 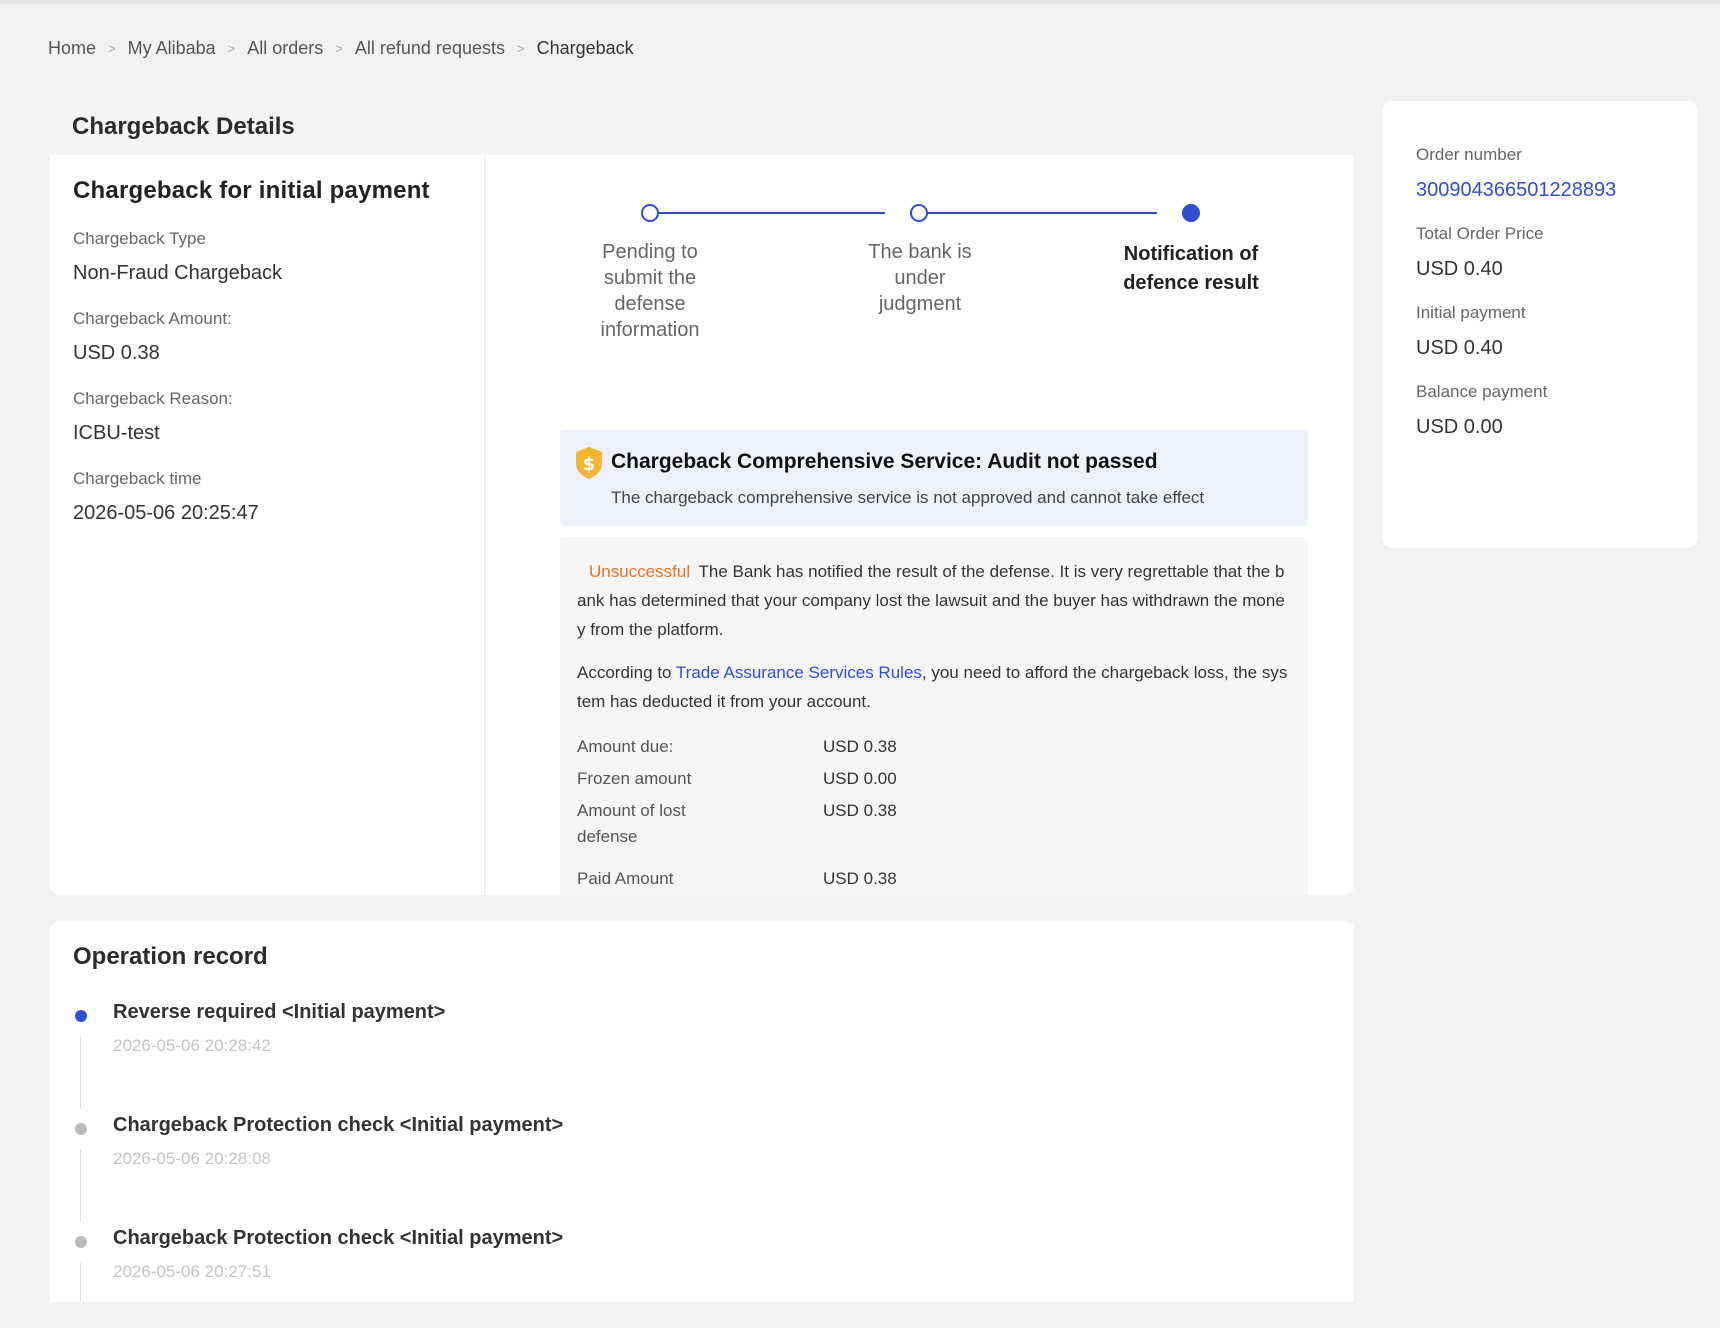 What do you see at coordinates (267, 497) in the screenshot?
I see `chargeback-time-field: Chargeback time 2026-05-06 20:25:47` at bounding box center [267, 497].